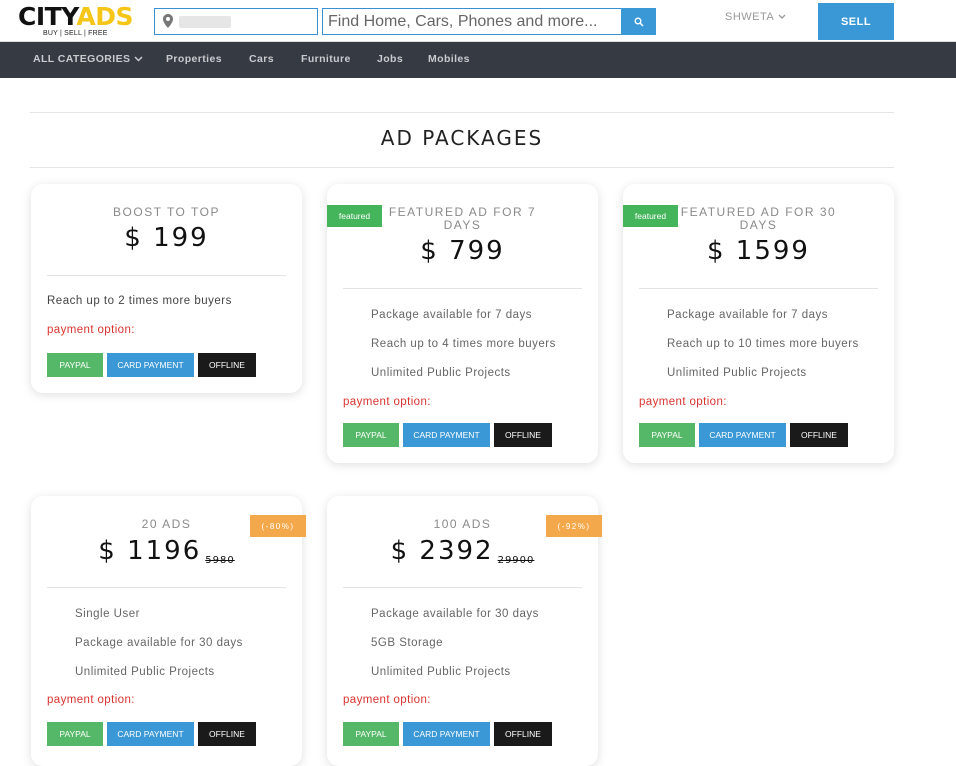 The height and width of the screenshot is (766, 956). What do you see at coordinates (462, 138) in the screenshot?
I see `page-title: AD PACKAGES` at bounding box center [462, 138].